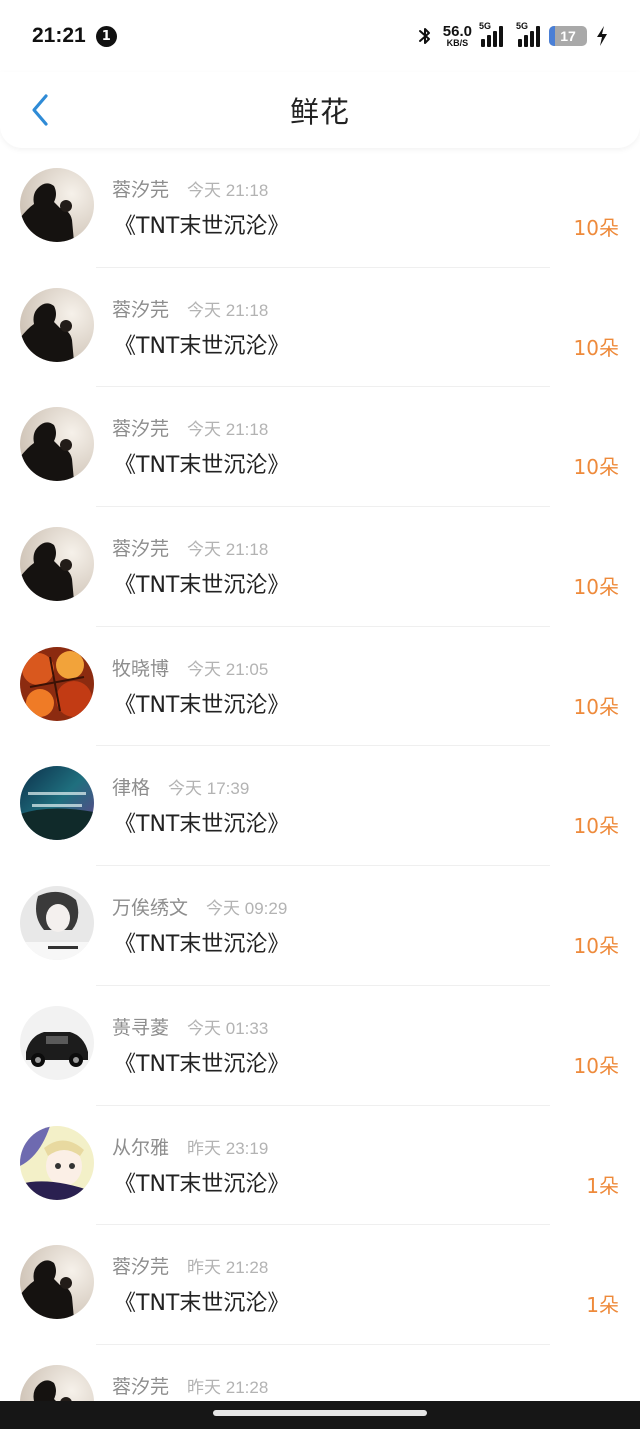 This screenshot has height=1429, width=640. Describe the element at coordinates (131, 788) in the screenshot. I see `username: 律格` at that location.